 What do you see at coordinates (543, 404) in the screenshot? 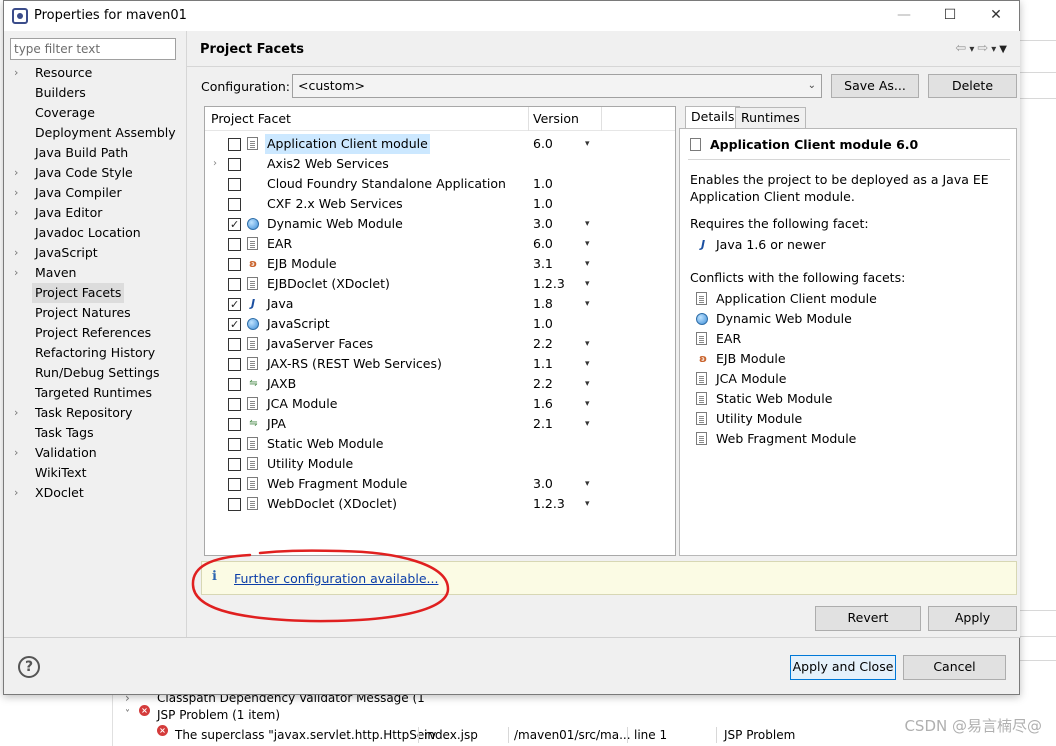
I see `facet-version: 1.6` at bounding box center [543, 404].